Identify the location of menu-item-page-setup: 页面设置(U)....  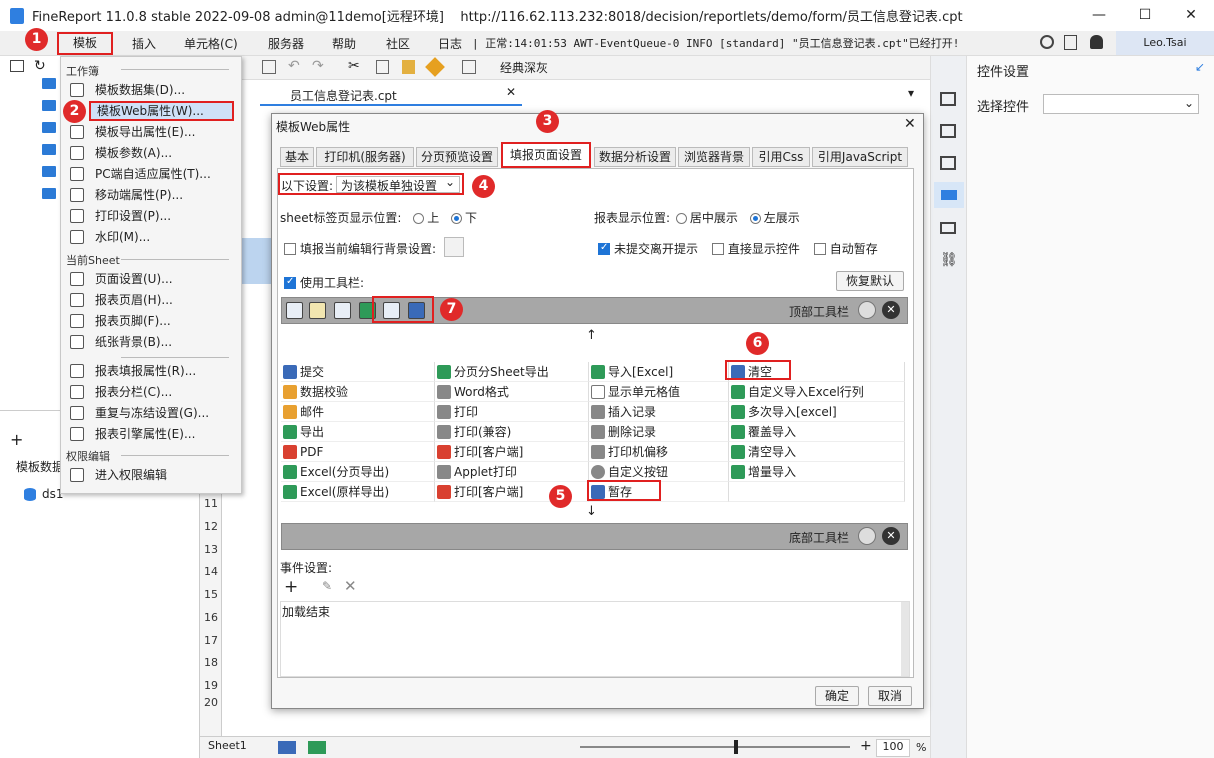
(150, 279).